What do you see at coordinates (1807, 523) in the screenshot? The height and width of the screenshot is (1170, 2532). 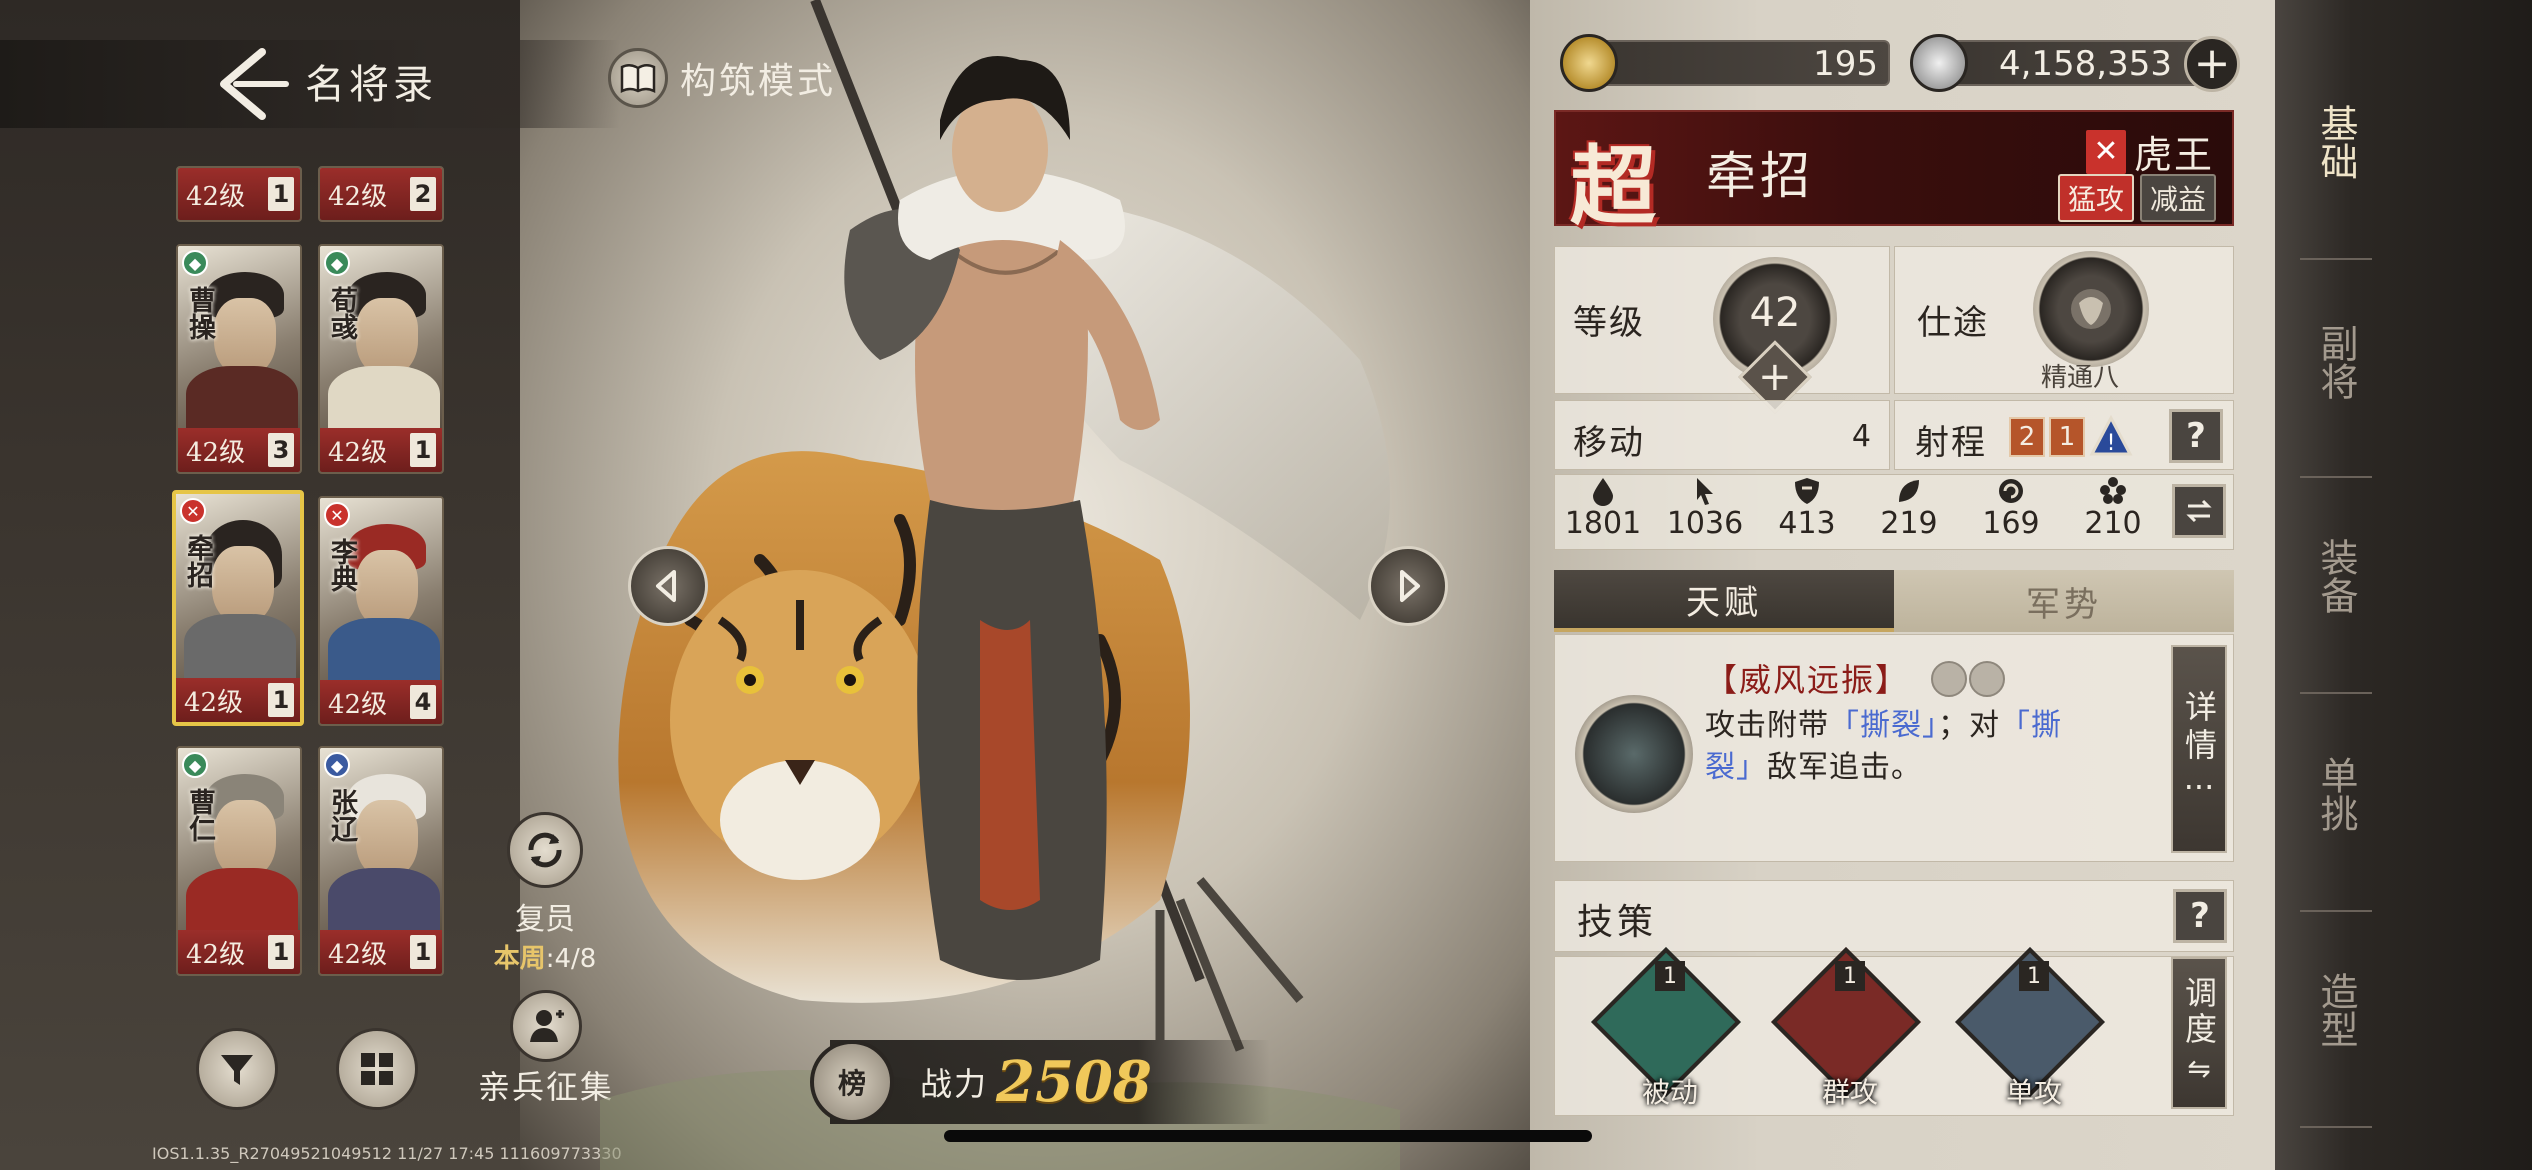 I see `attribute-value: 413` at bounding box center [1807, 523].